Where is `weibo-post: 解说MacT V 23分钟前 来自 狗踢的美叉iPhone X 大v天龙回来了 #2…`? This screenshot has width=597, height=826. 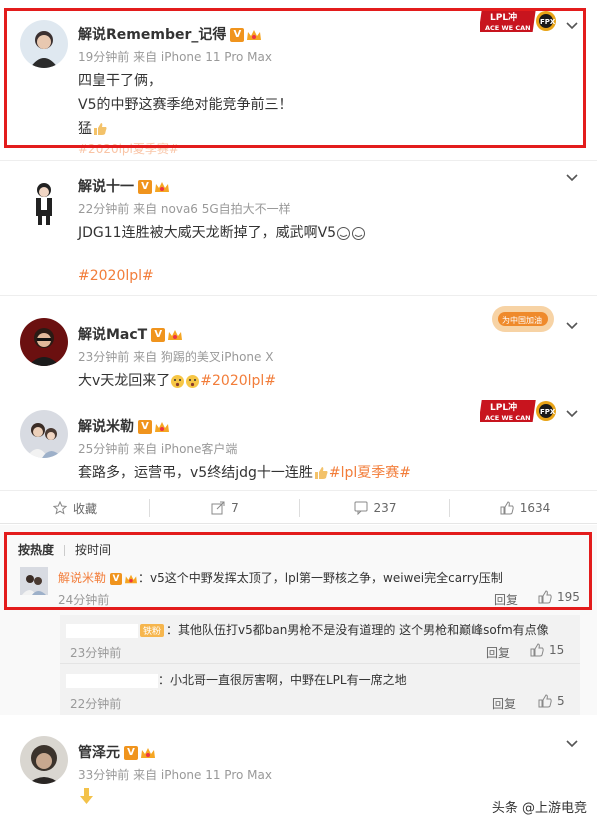
weibo-post: 解说MacT V 23分钟前 来自 狗踢的美叉iPhone X 大v天龙回来了 #2… is located at coordinates (298, 346).